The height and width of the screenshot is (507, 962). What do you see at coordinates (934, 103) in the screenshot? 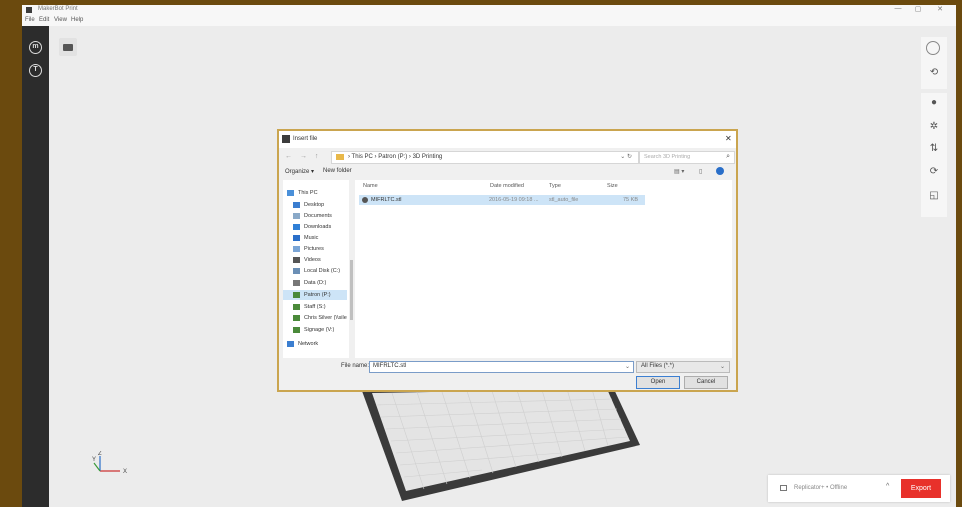
I see `info-icon: ●` at bounding box center [934, 103].